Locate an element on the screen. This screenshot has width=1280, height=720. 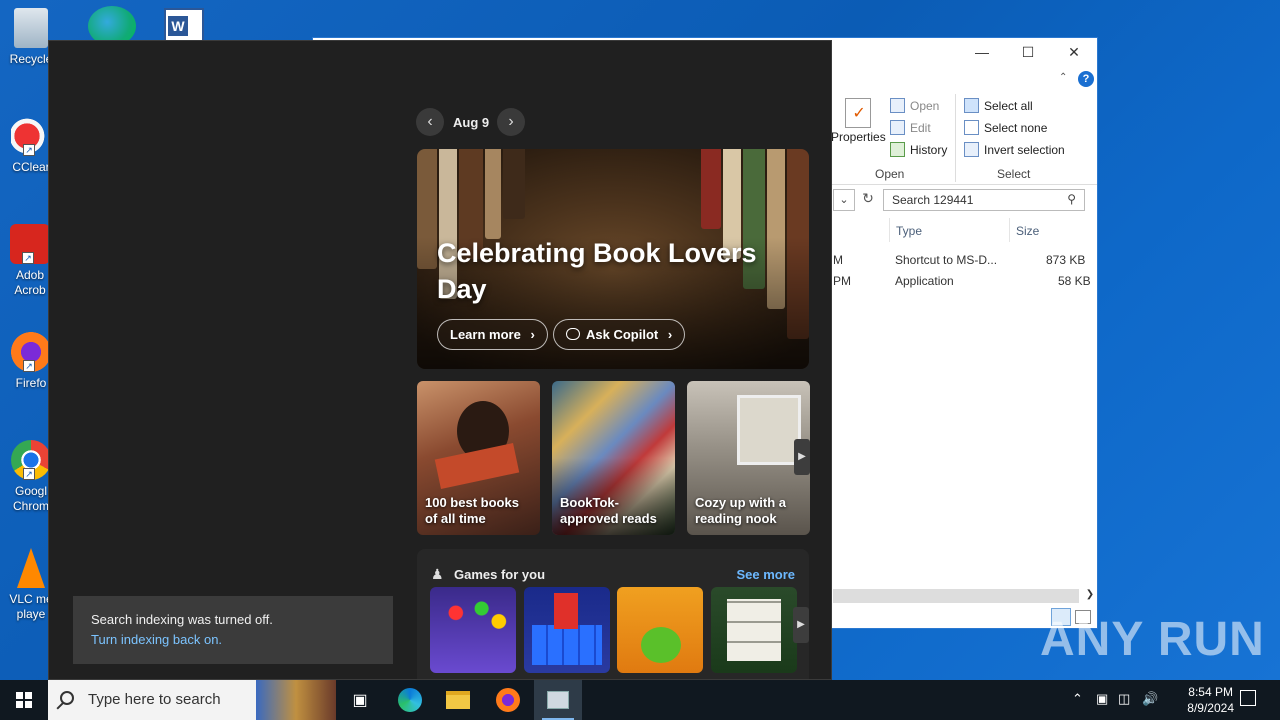
help-icon: ? is located at coordinates (1086, 79).